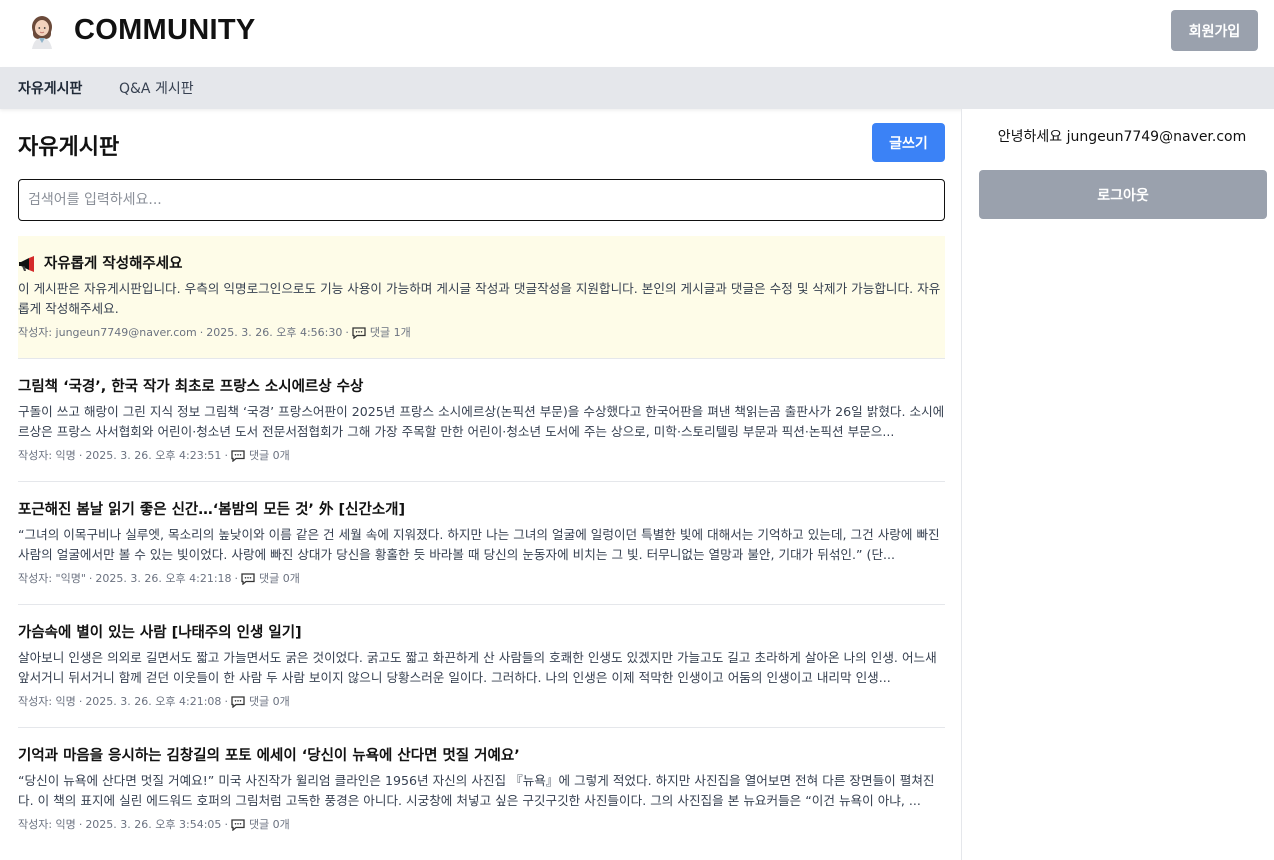 The image size is (1274, 860). Describe the element at coordinates (908, 142) in the screenshot. I see `write-button: 글쓰기` at that location.